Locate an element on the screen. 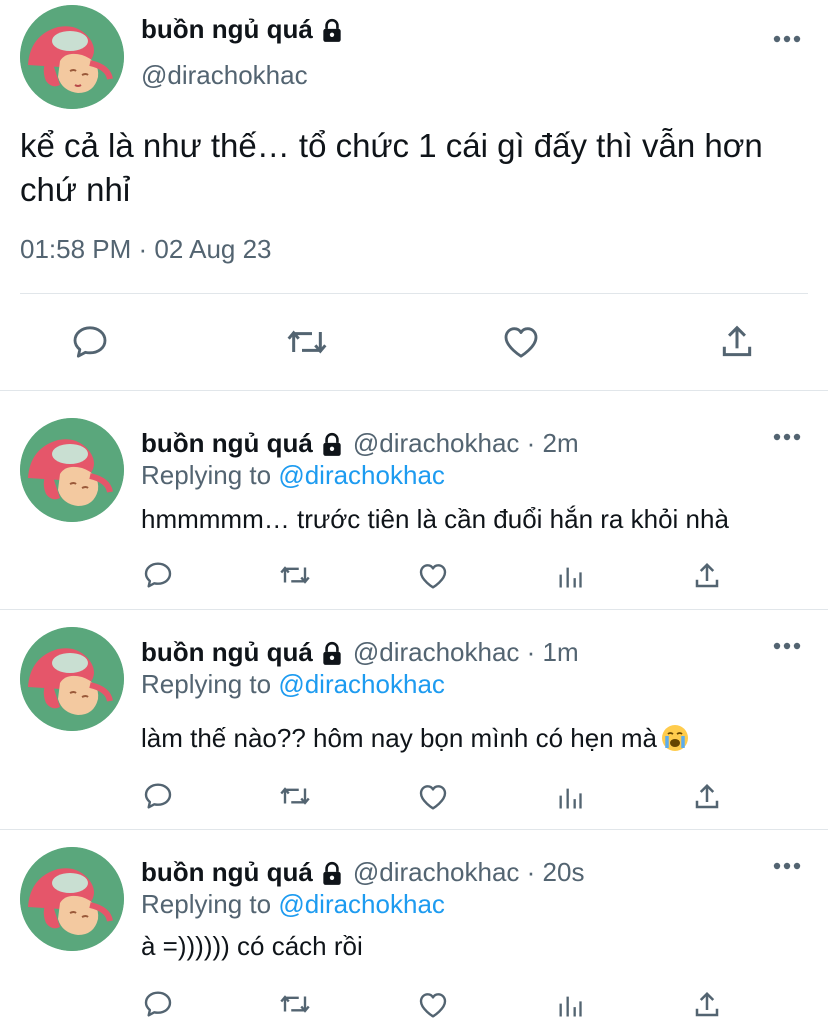 The image size is (828, 1033). handle-and-time: @dirachokhac · 20s is located at coordinates (469, 872).